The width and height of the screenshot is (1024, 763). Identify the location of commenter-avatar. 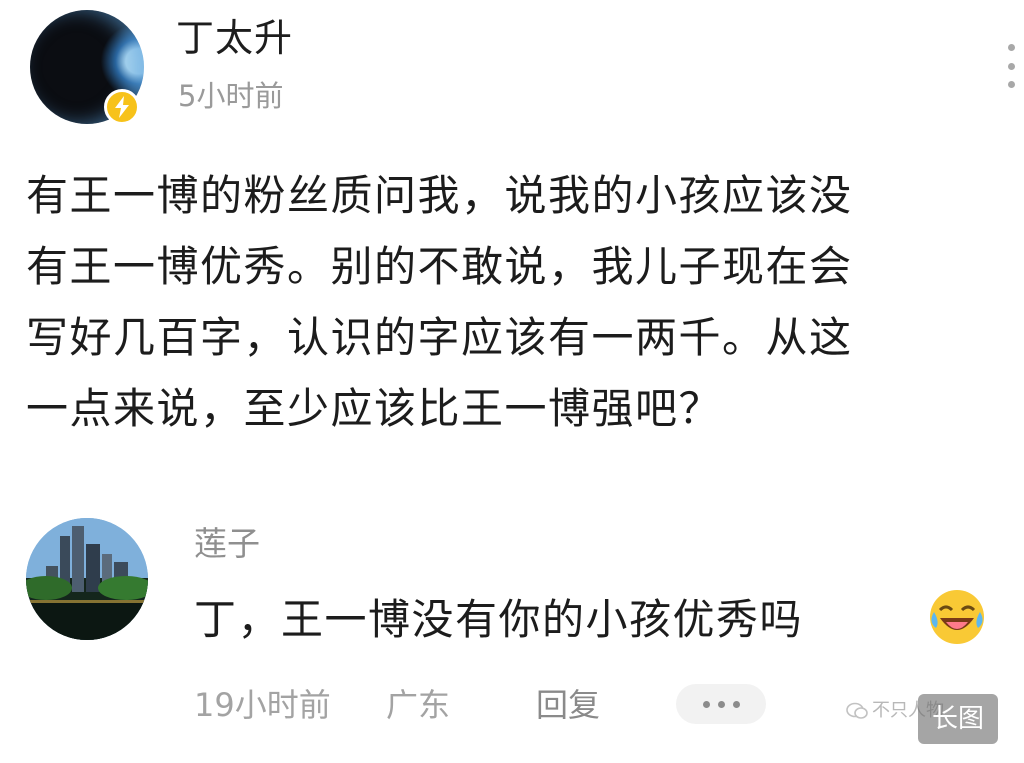
(87, 579).